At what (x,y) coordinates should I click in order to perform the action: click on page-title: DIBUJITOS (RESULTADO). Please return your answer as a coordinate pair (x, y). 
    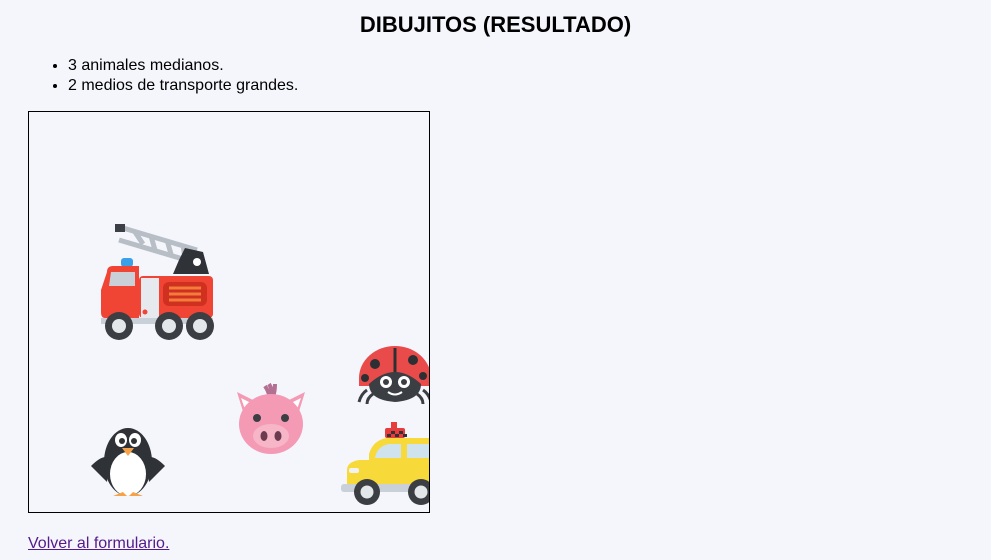
    Looking at the image, I should click on (495, 24).